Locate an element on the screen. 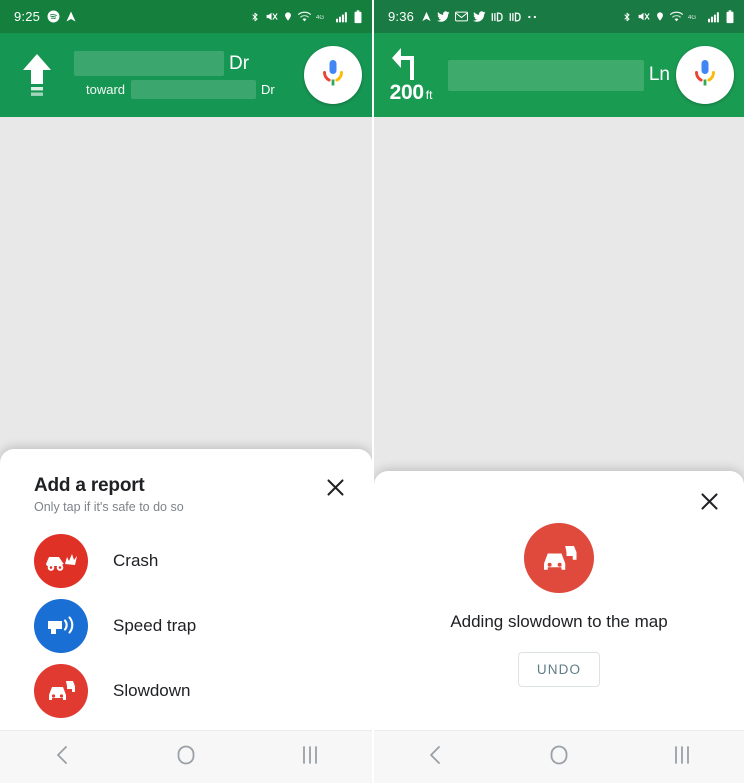 The height and width of the screenshot is (783, 744). more-dots-icon is located at coordinates (532, 17).